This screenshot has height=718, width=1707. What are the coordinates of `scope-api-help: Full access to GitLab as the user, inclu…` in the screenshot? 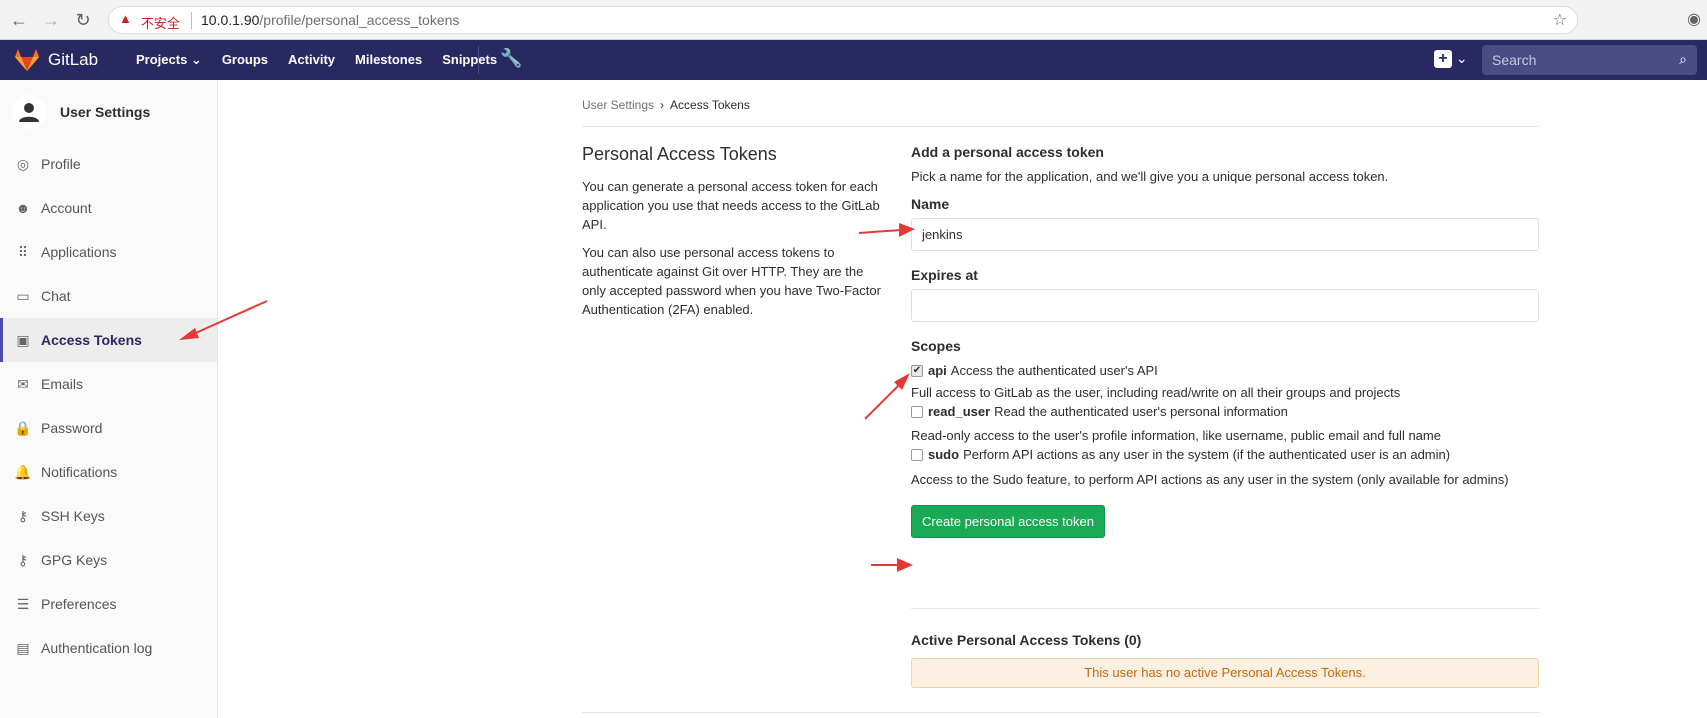 It's located at (1156, 392).